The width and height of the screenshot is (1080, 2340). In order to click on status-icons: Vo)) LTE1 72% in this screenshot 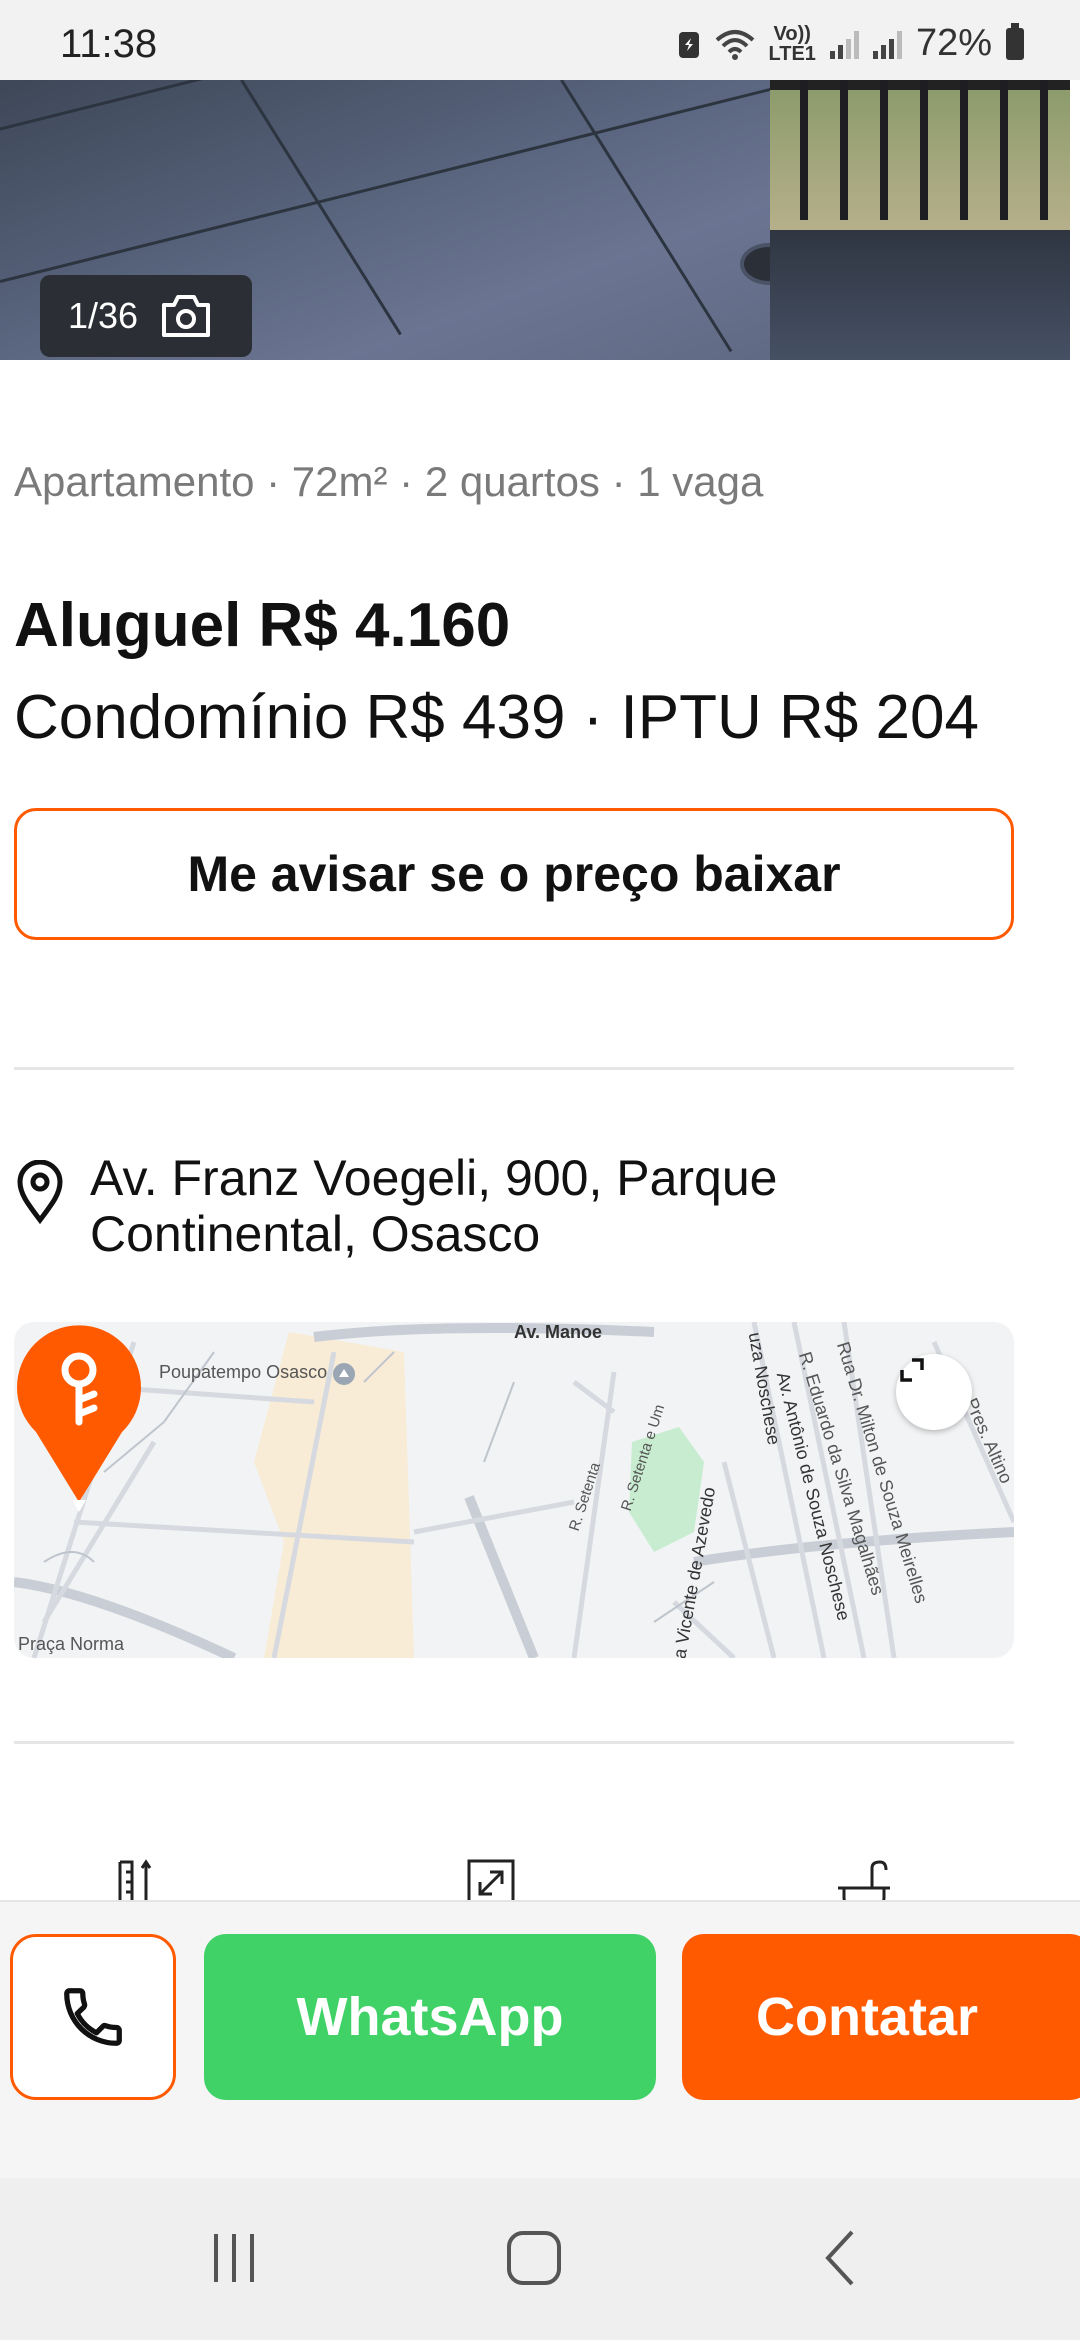, I will do `click(850, 43)`.